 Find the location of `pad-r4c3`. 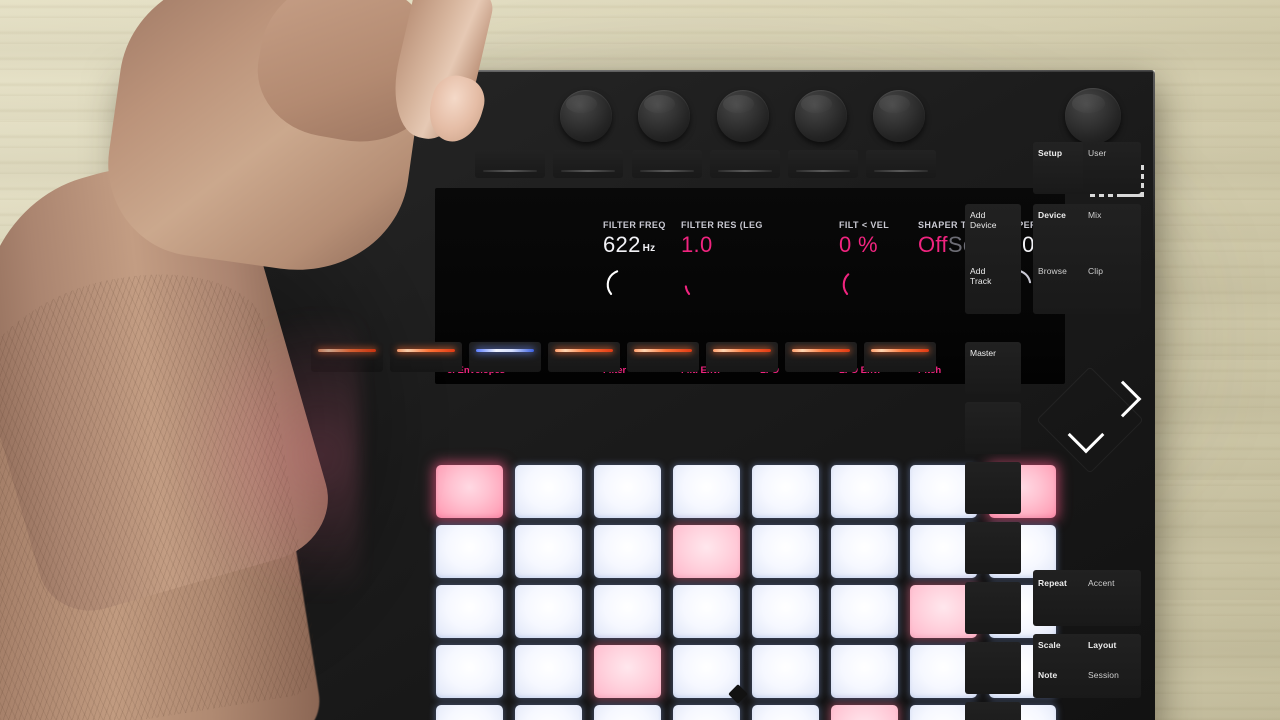

pad-r4c3 is located at coordinates (627, 671).